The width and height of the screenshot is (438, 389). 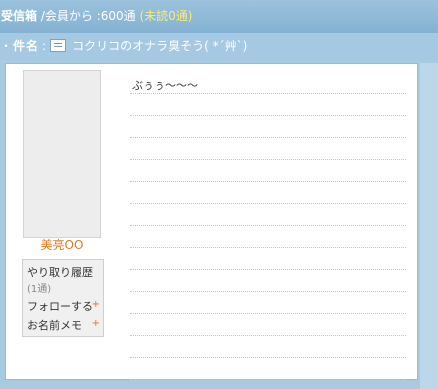 What do you see at coordinates (18, 16) in the screenshot?
I see `inbox-title: 受信箱` at bounding box center [18, 16].